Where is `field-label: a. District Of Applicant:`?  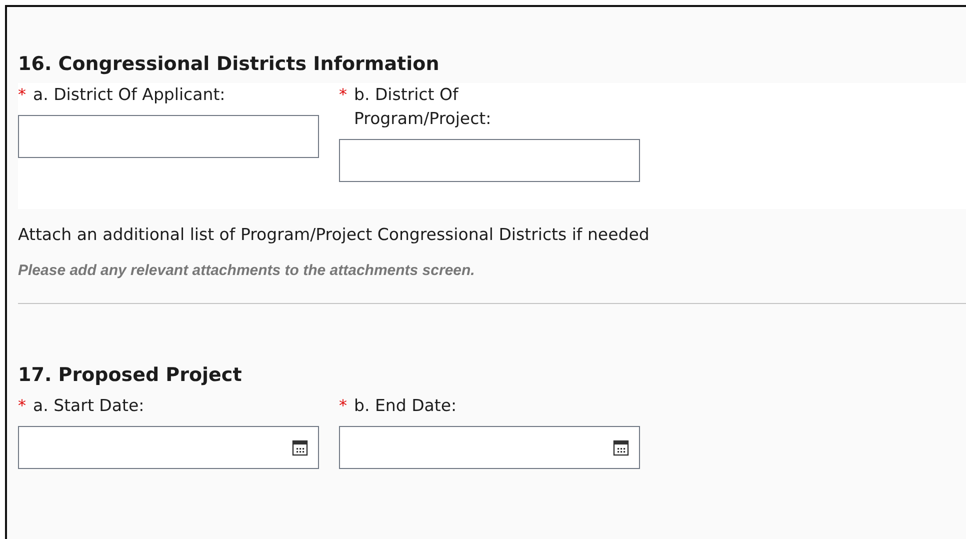 field-label: a. District Of Applicant: is located at coordinates (129, 95).